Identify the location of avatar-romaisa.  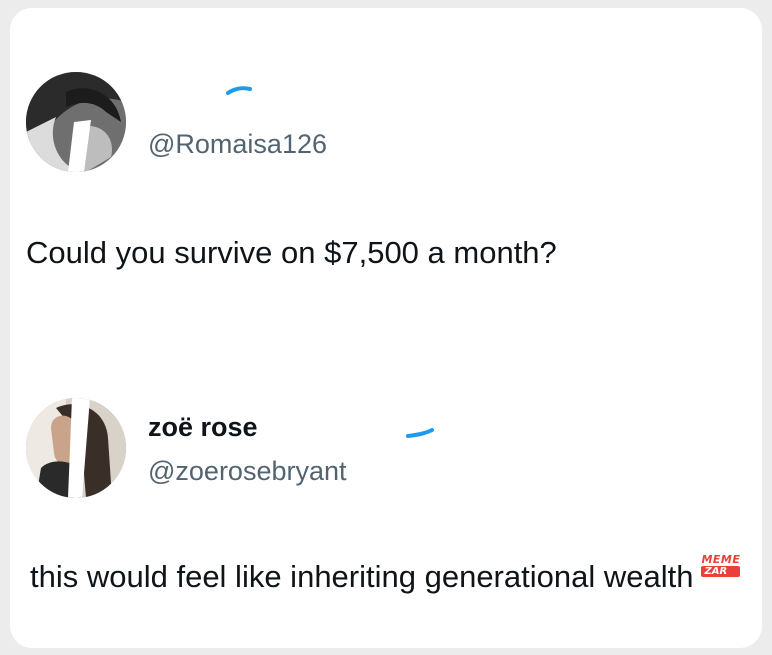
(76, 122).